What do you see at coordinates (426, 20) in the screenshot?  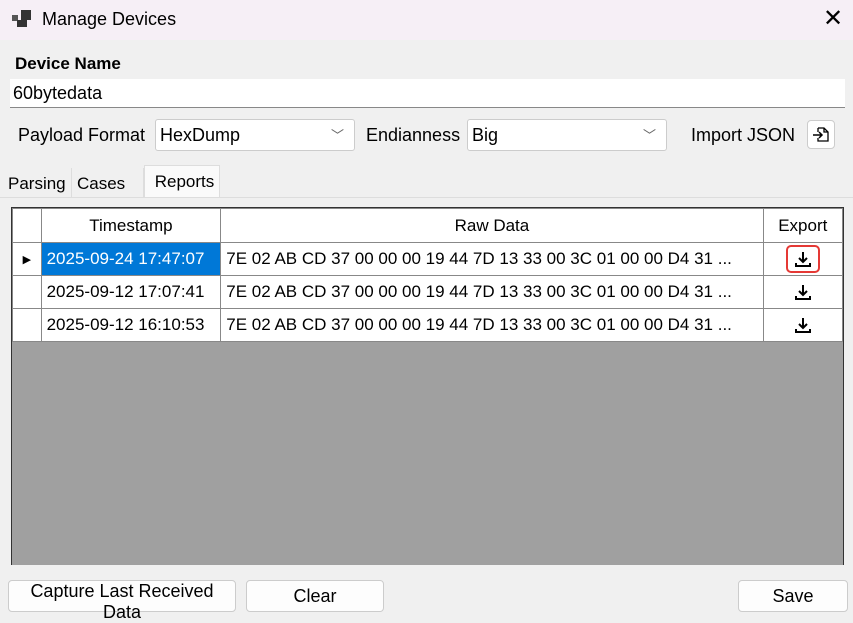 I see `title-bar: Manage Devices ✕` at bounding box center [426, 20].